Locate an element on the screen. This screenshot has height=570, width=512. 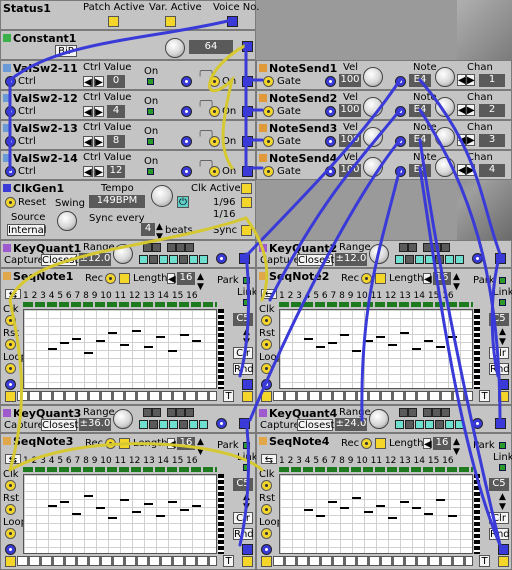
clk-active-output is located at coordinates (246, 188).